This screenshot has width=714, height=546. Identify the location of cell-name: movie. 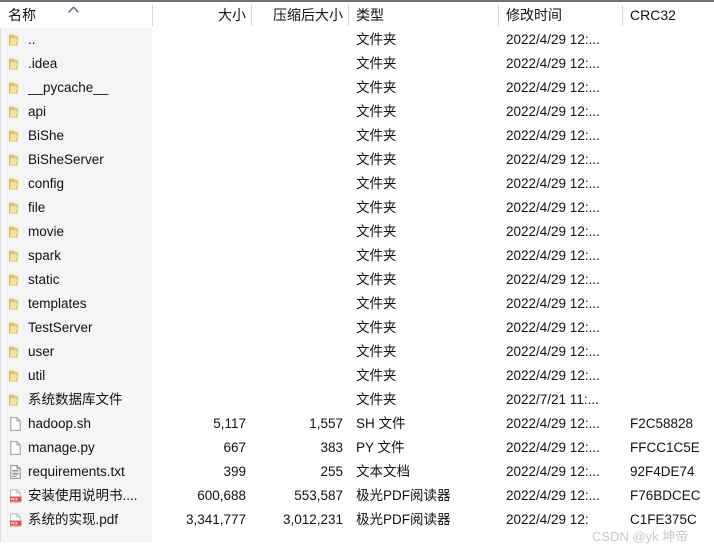
(46, 231).